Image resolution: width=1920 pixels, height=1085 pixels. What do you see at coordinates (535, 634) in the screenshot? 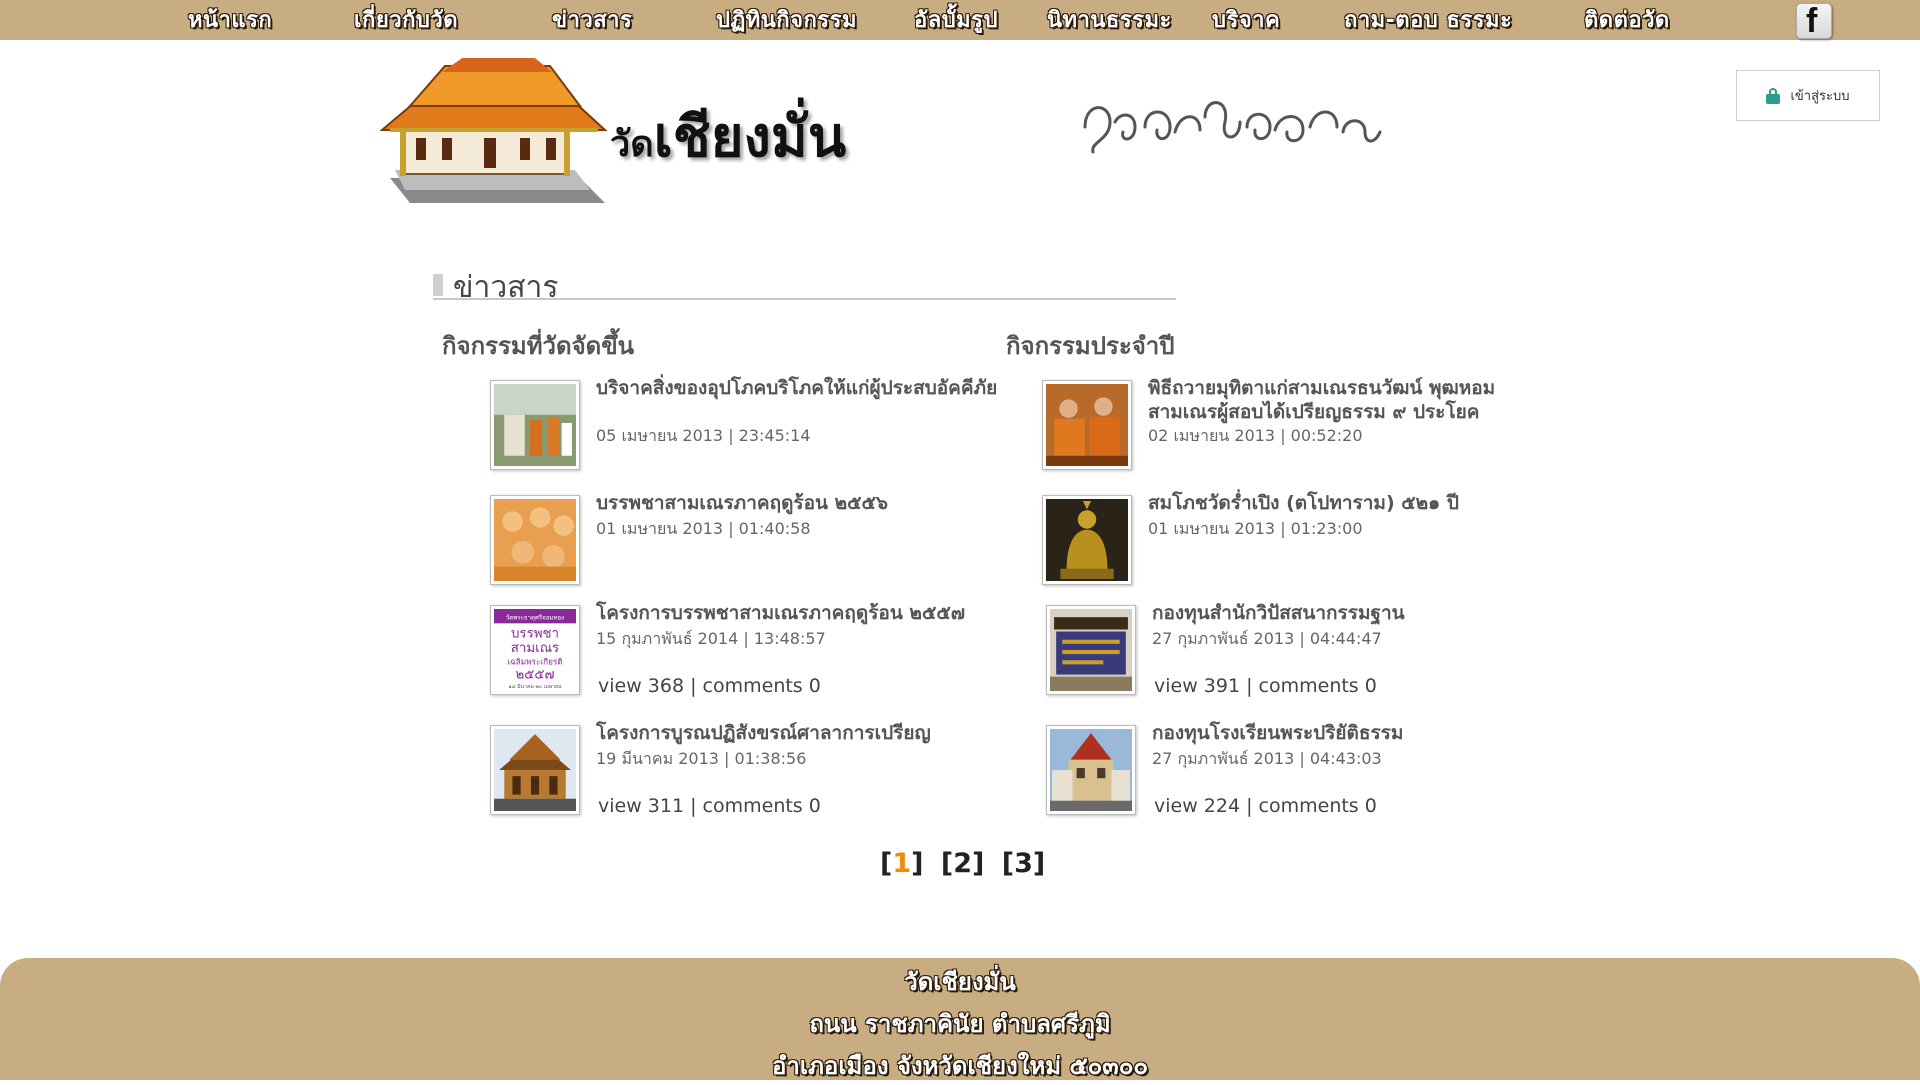
I see `poster-line1: บรรพชา` at bounding box center [535, 634].